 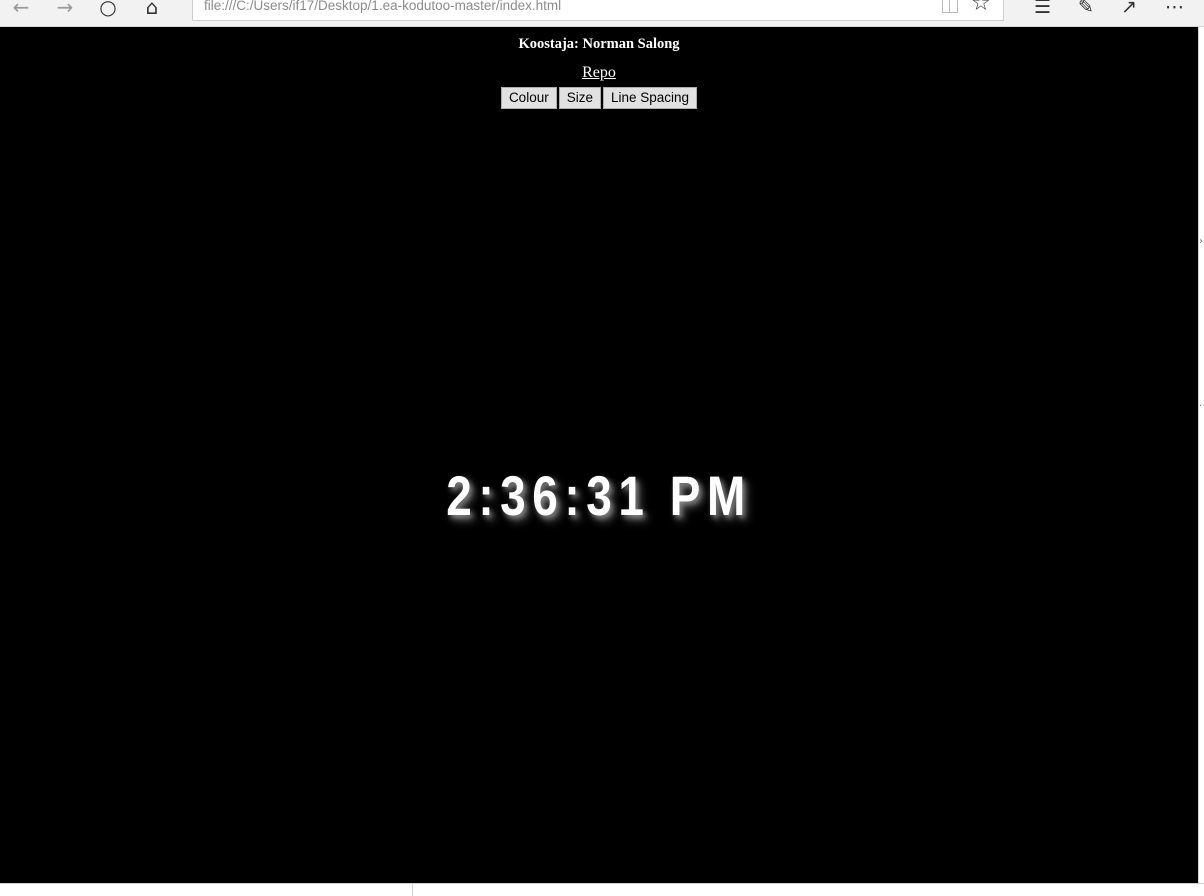 I want to click on control-buttons: Colour Size Line Spacing, so click(x=599, y=98).